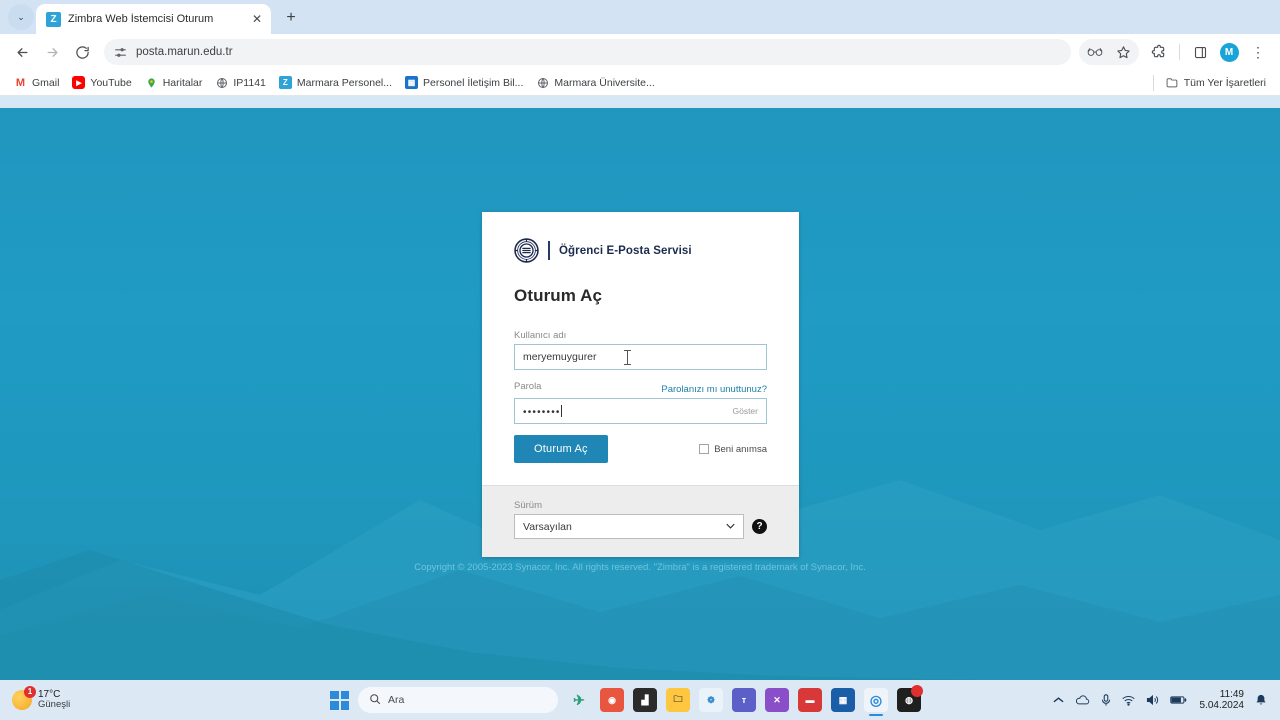 Image resolution: width=1280 pixels, height=720 pixels. What do you see at coordinates (22, 52) in the screenshot?
I see `back-icon` at bounding box center [22, 52].